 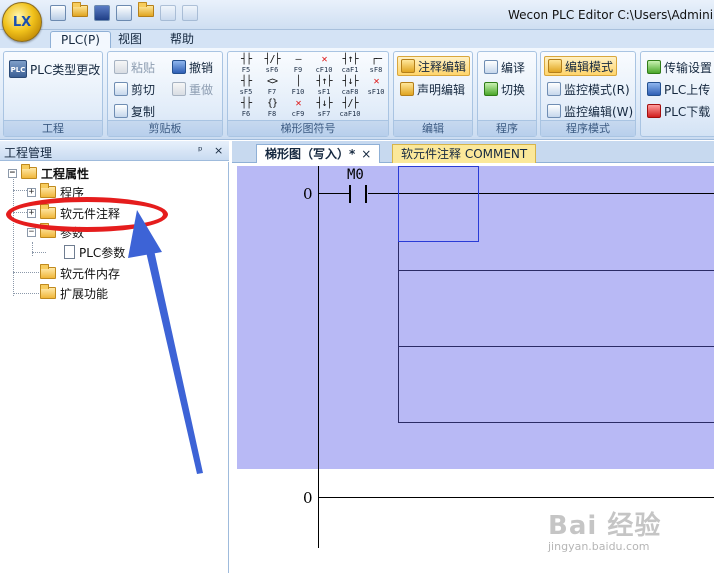 What do you see at coordinates (272, 65) in the screenshot?
I see `ladder-symbol-button: ┤/├ sF6` at bounding box center [272, 65].